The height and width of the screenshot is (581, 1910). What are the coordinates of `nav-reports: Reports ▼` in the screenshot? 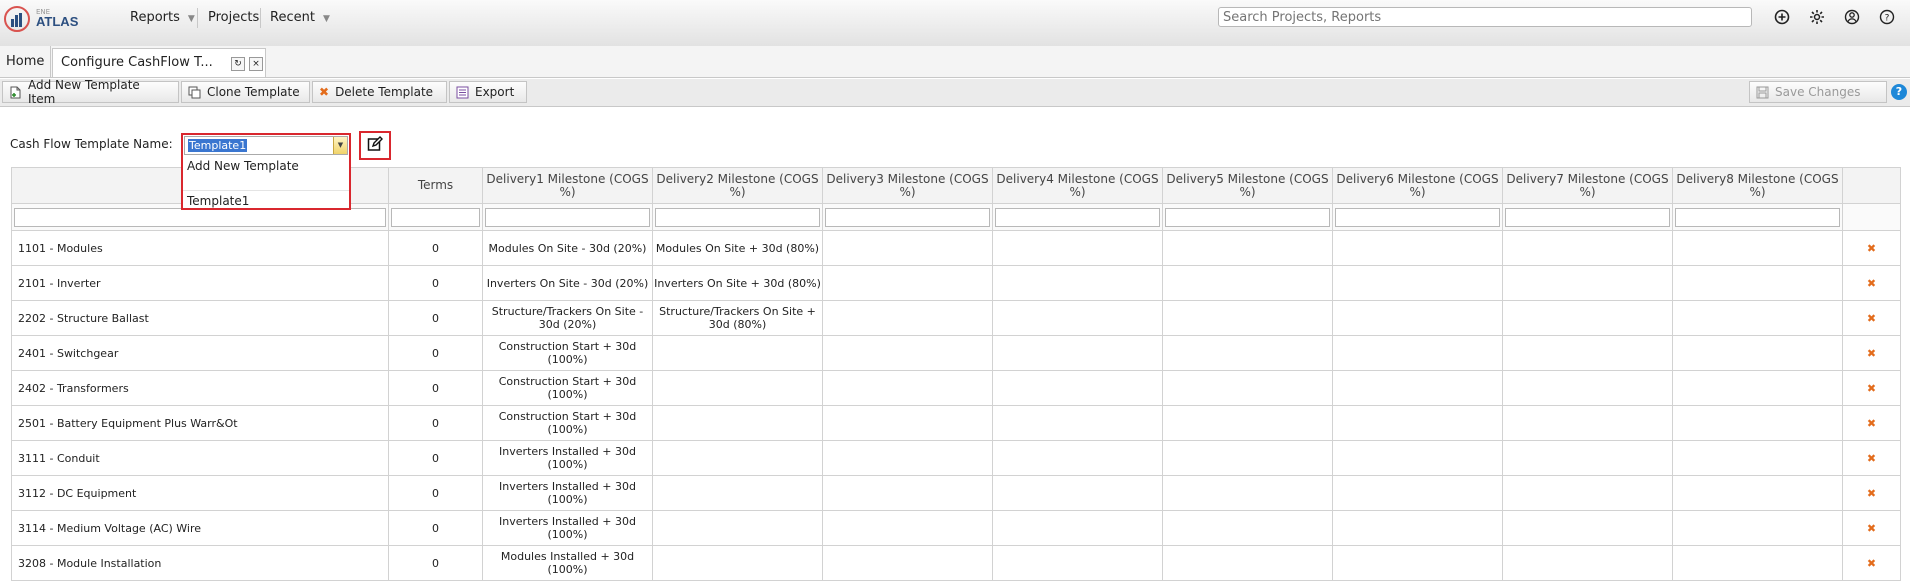 It's located at (162, 17).